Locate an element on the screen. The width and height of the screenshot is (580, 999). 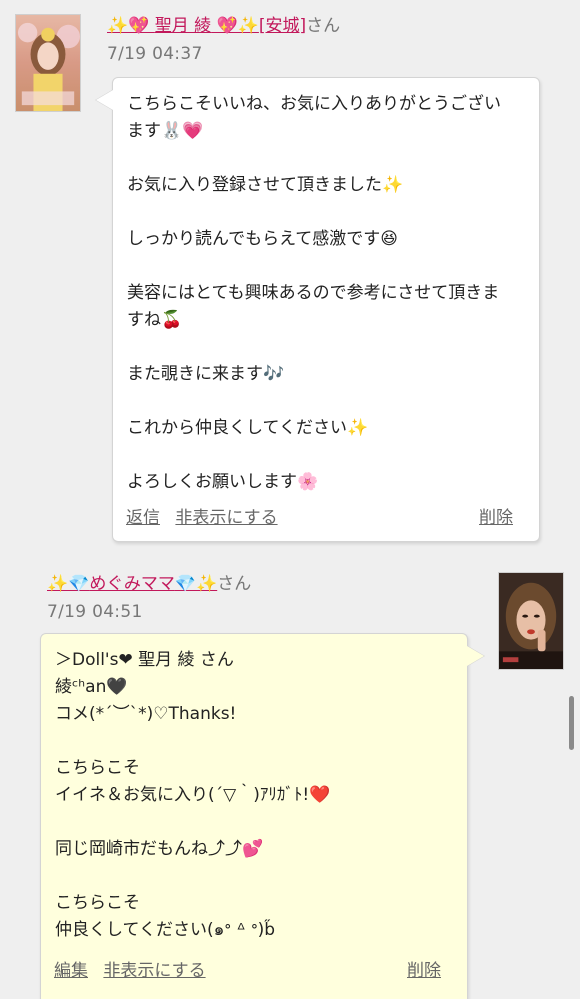
message-line: これから仲良くしてください✨ is located at coordinates (248, 428).